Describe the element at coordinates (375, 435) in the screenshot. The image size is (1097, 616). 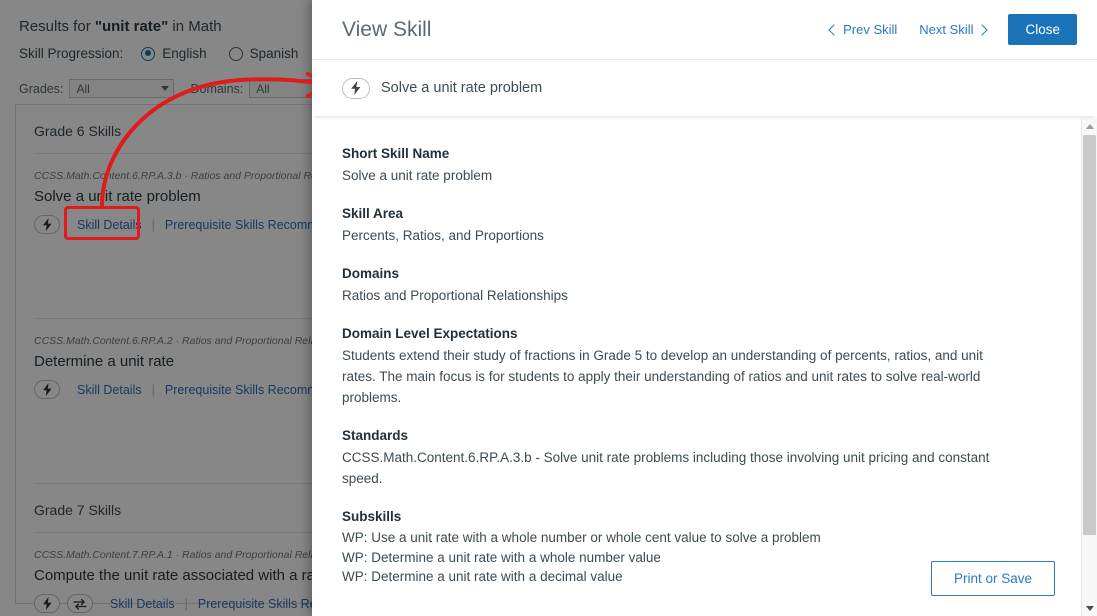
I see `section-heading: Standards` at that location.